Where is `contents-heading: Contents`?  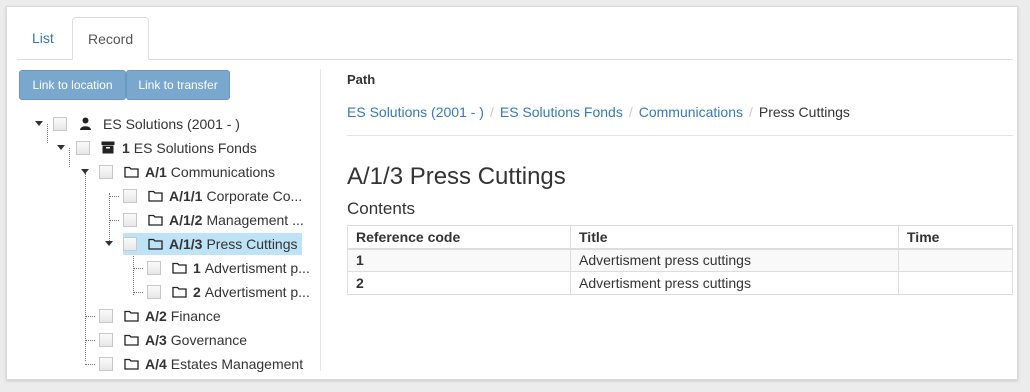
contents-heading: Contents is located at coordinates (381, 208).